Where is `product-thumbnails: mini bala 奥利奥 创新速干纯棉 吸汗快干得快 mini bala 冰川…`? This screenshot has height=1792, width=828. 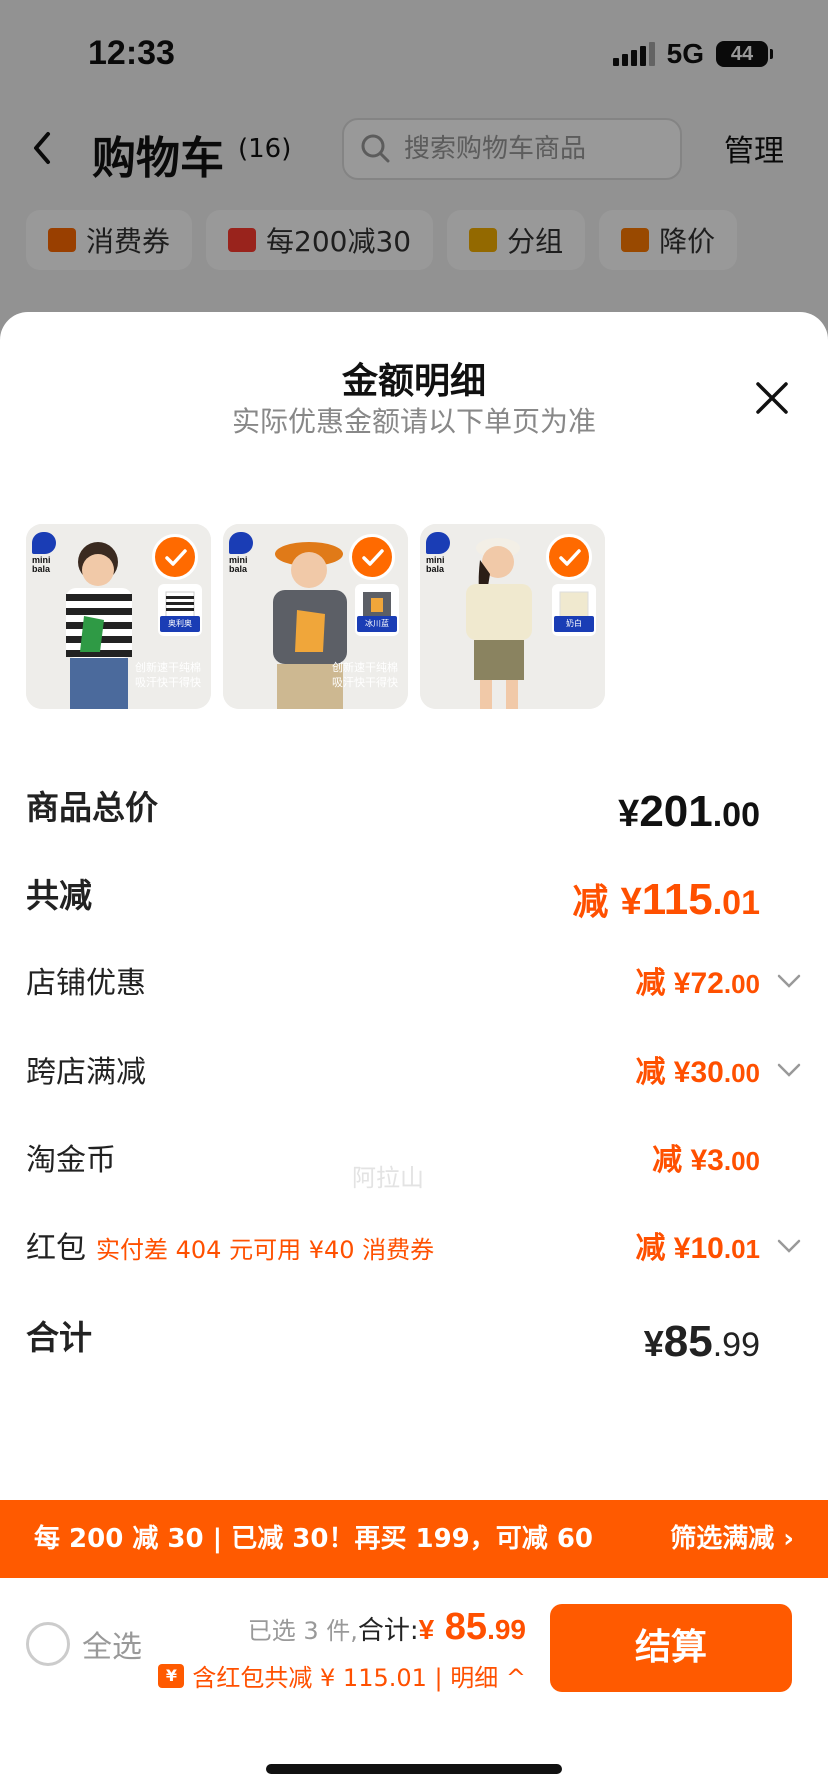
product-thumbnails: mini bala 奥利奥 创新速干纯棉 吸汗快干得快 mini bala 冰川… is located at coordinates (315, 616).